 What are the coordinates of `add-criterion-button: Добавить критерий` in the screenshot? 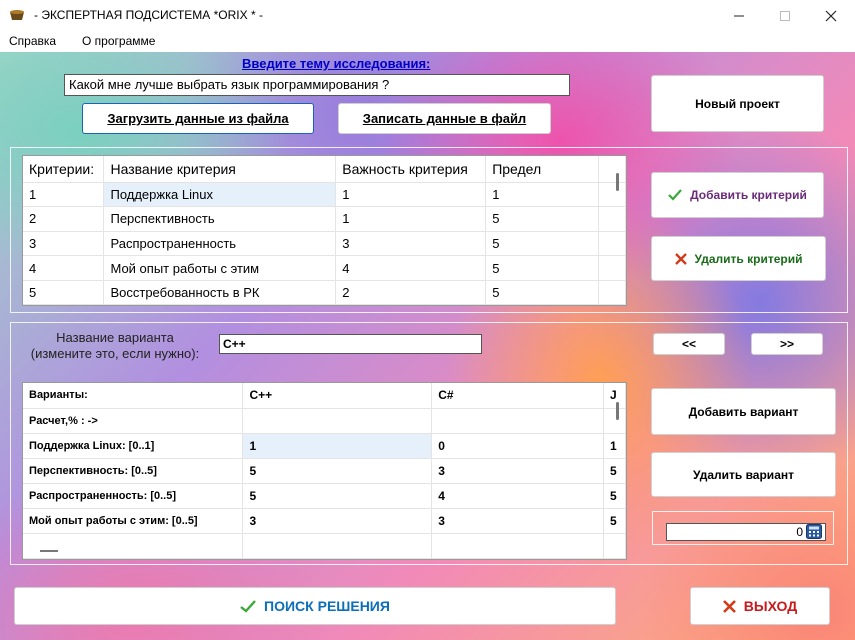 It's located at (737, 195).